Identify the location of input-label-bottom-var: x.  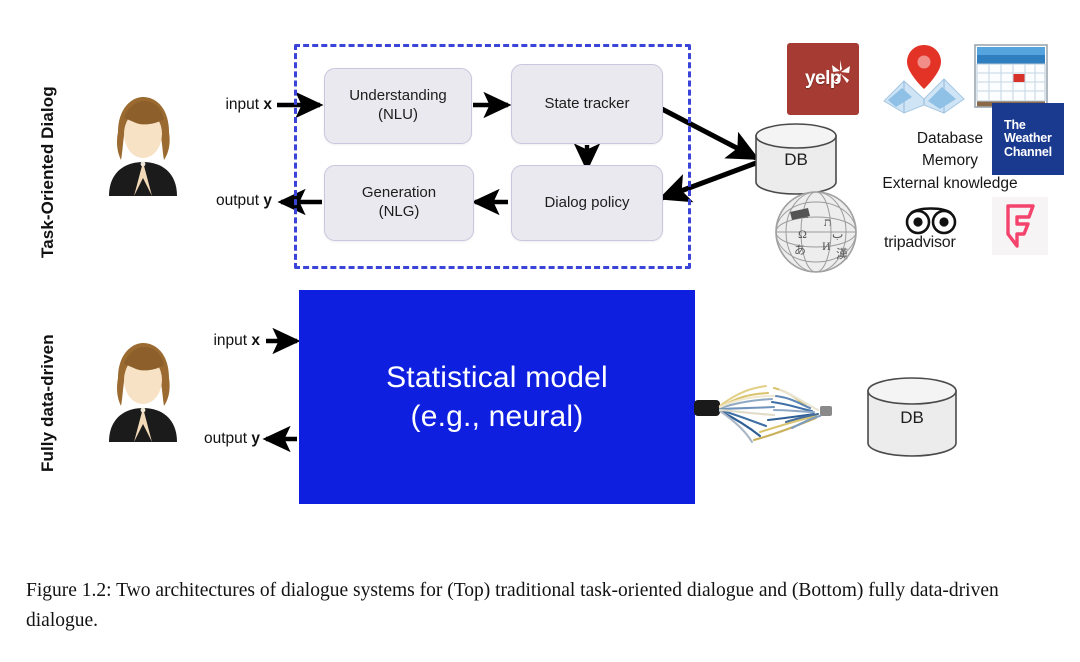
(255, 340).